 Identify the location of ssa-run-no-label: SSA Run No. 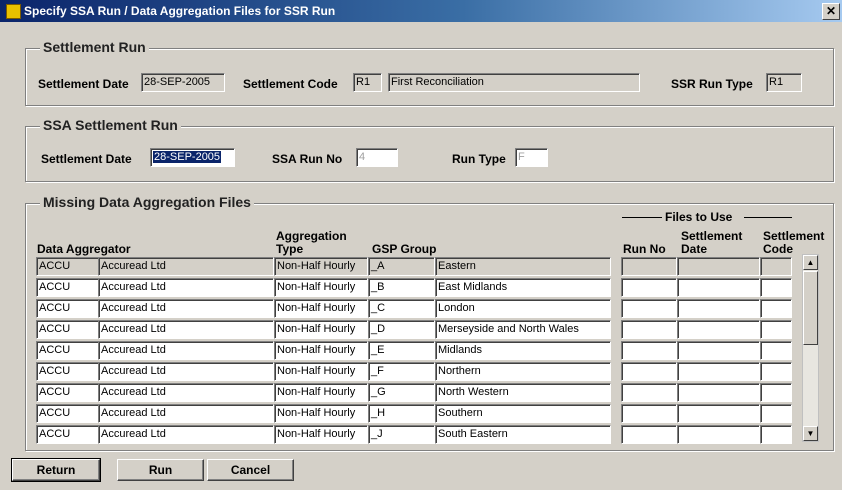
(307, 159).